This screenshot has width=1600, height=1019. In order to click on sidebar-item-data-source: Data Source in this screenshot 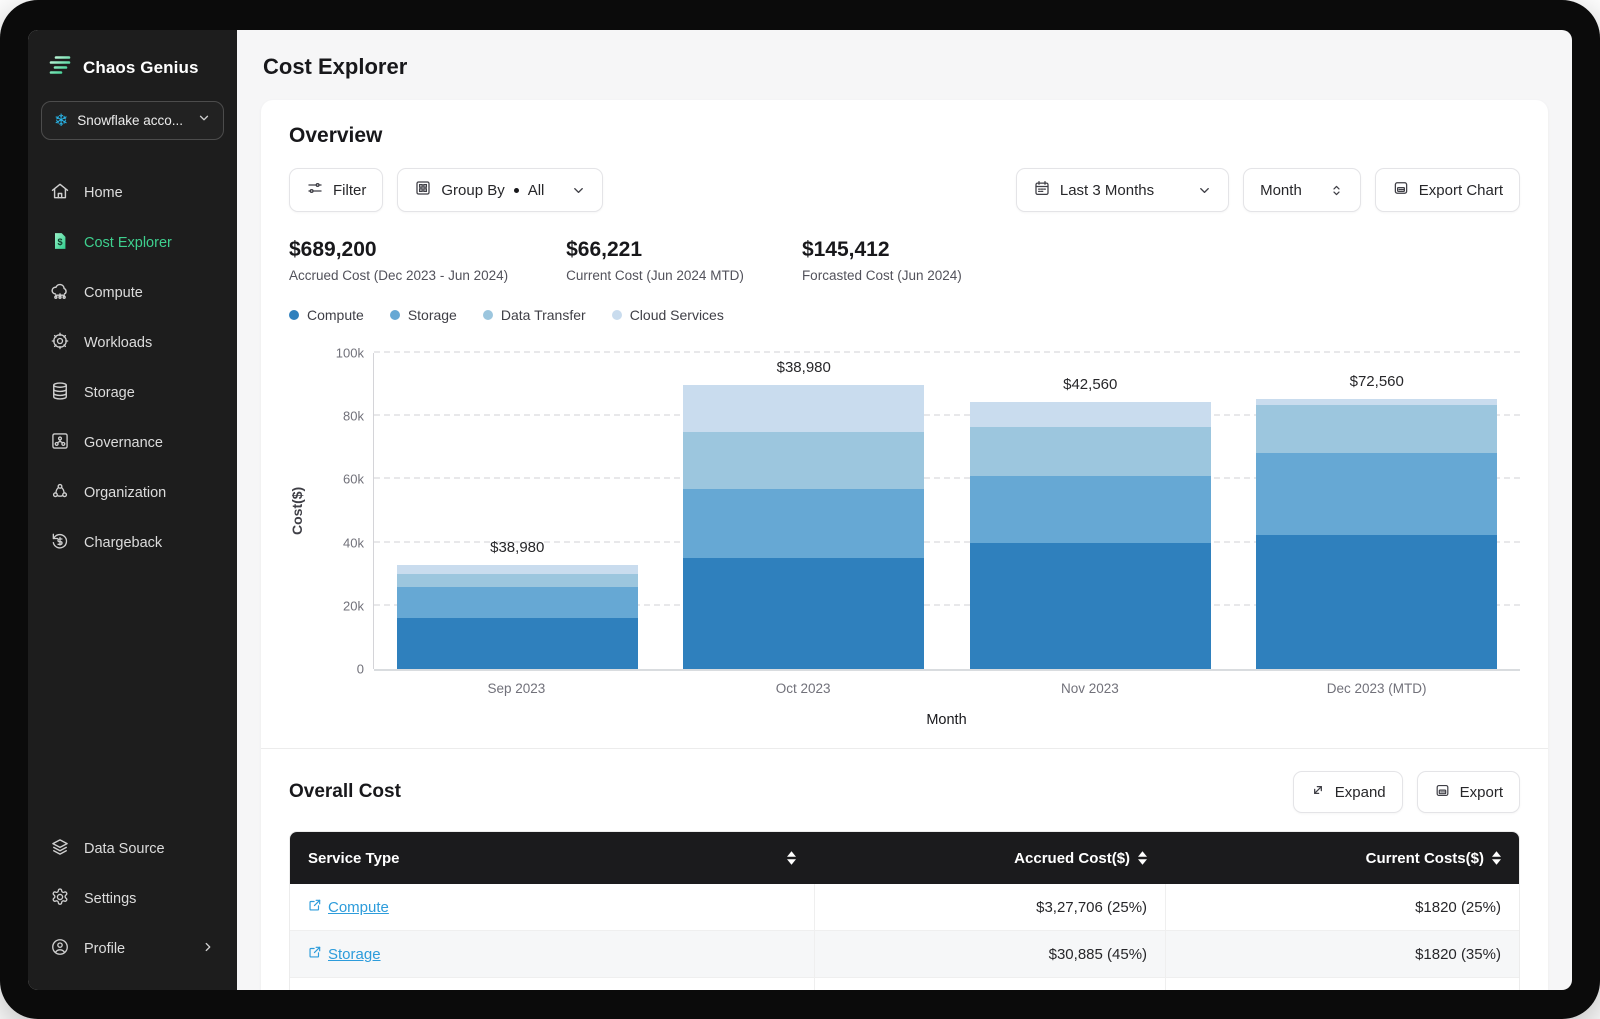, I will do `click(132, 849)`.